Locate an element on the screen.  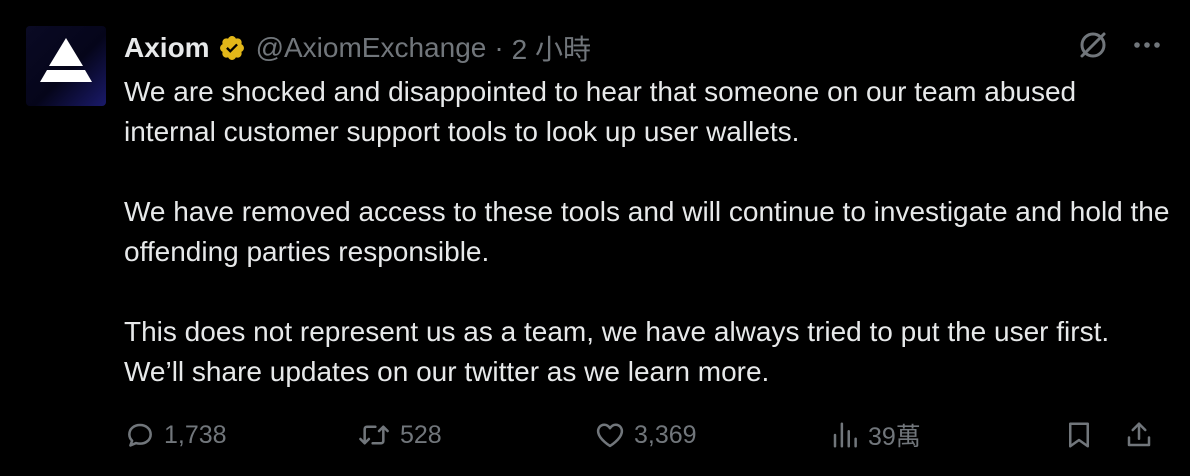
reply-icon is located at coordinates (140, 435).